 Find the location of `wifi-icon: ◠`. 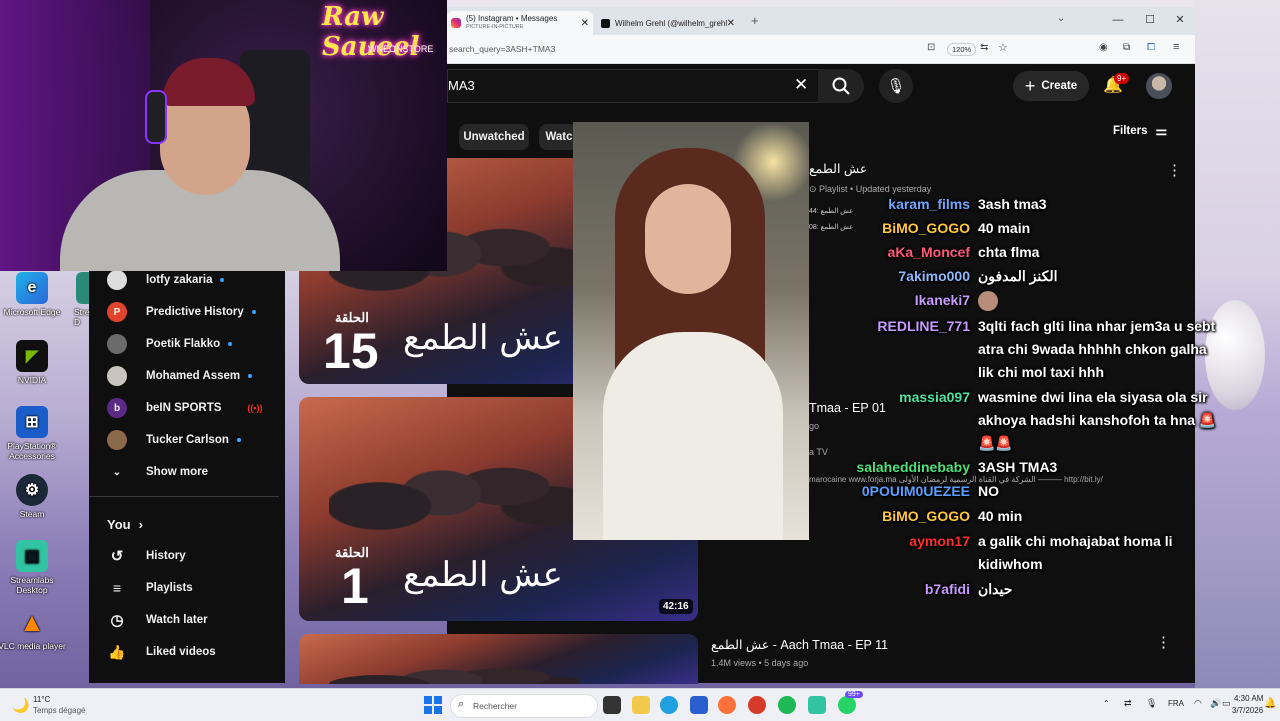

wifi-icon: ◠ is located at coordinates (1198, 703).